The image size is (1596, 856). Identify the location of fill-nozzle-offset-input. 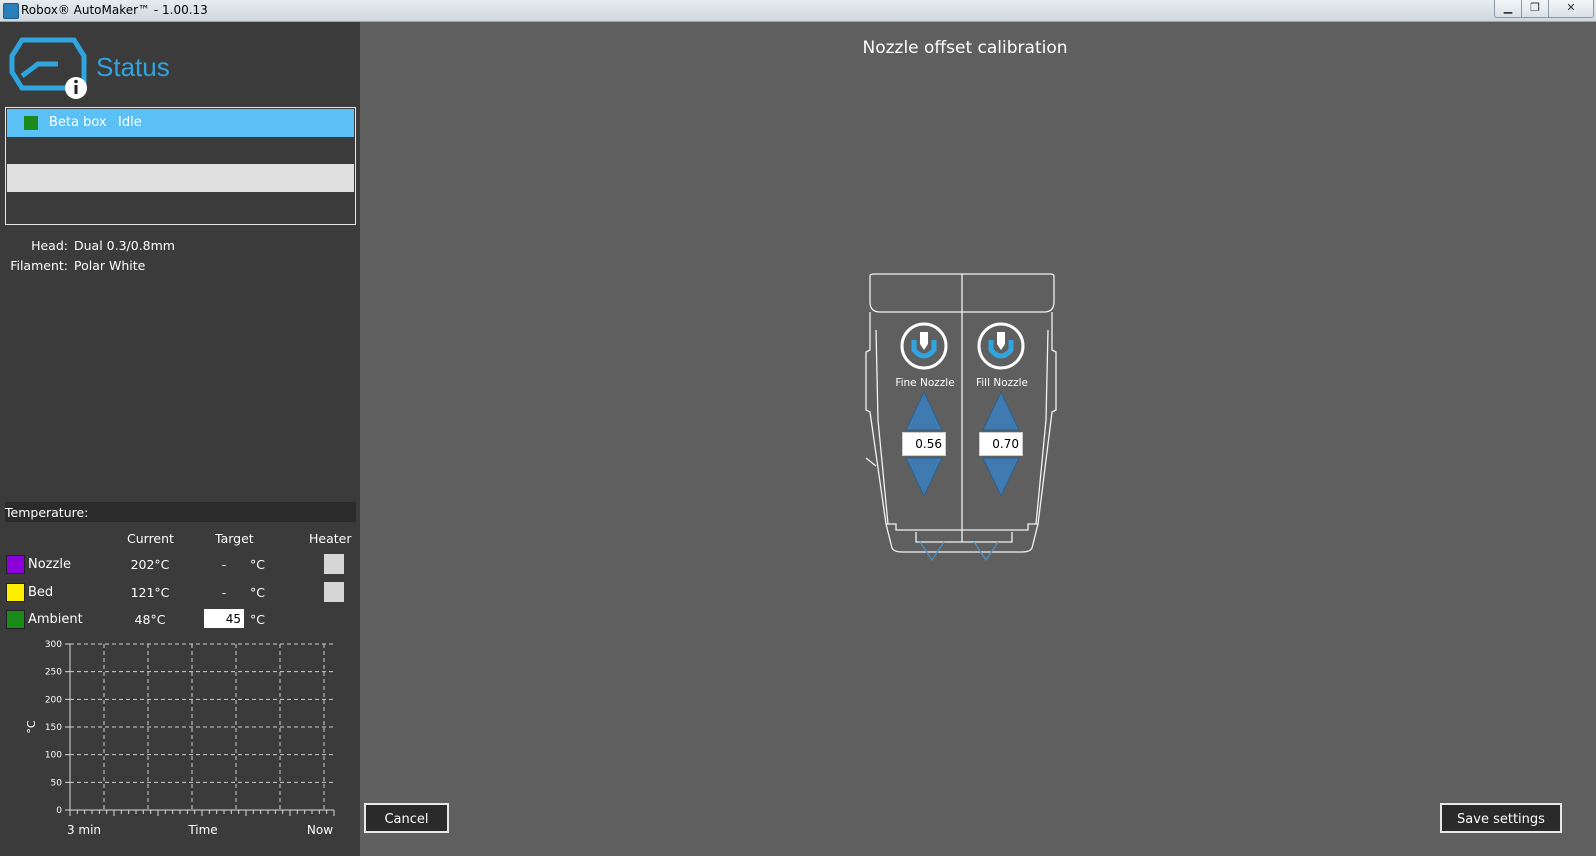
(1001, 444).